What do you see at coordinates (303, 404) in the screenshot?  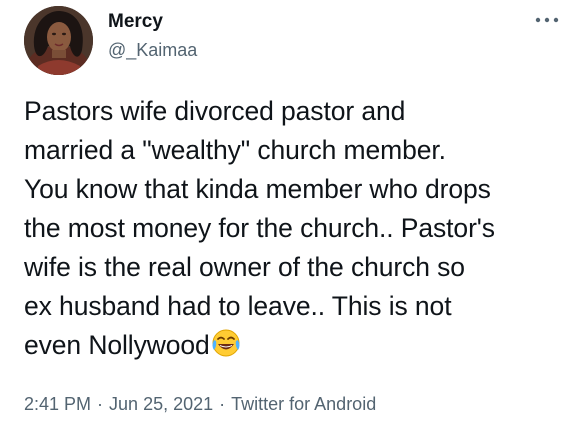 I see `tweet-source-link: Twitter for Android` at bounding box center [303, 404].